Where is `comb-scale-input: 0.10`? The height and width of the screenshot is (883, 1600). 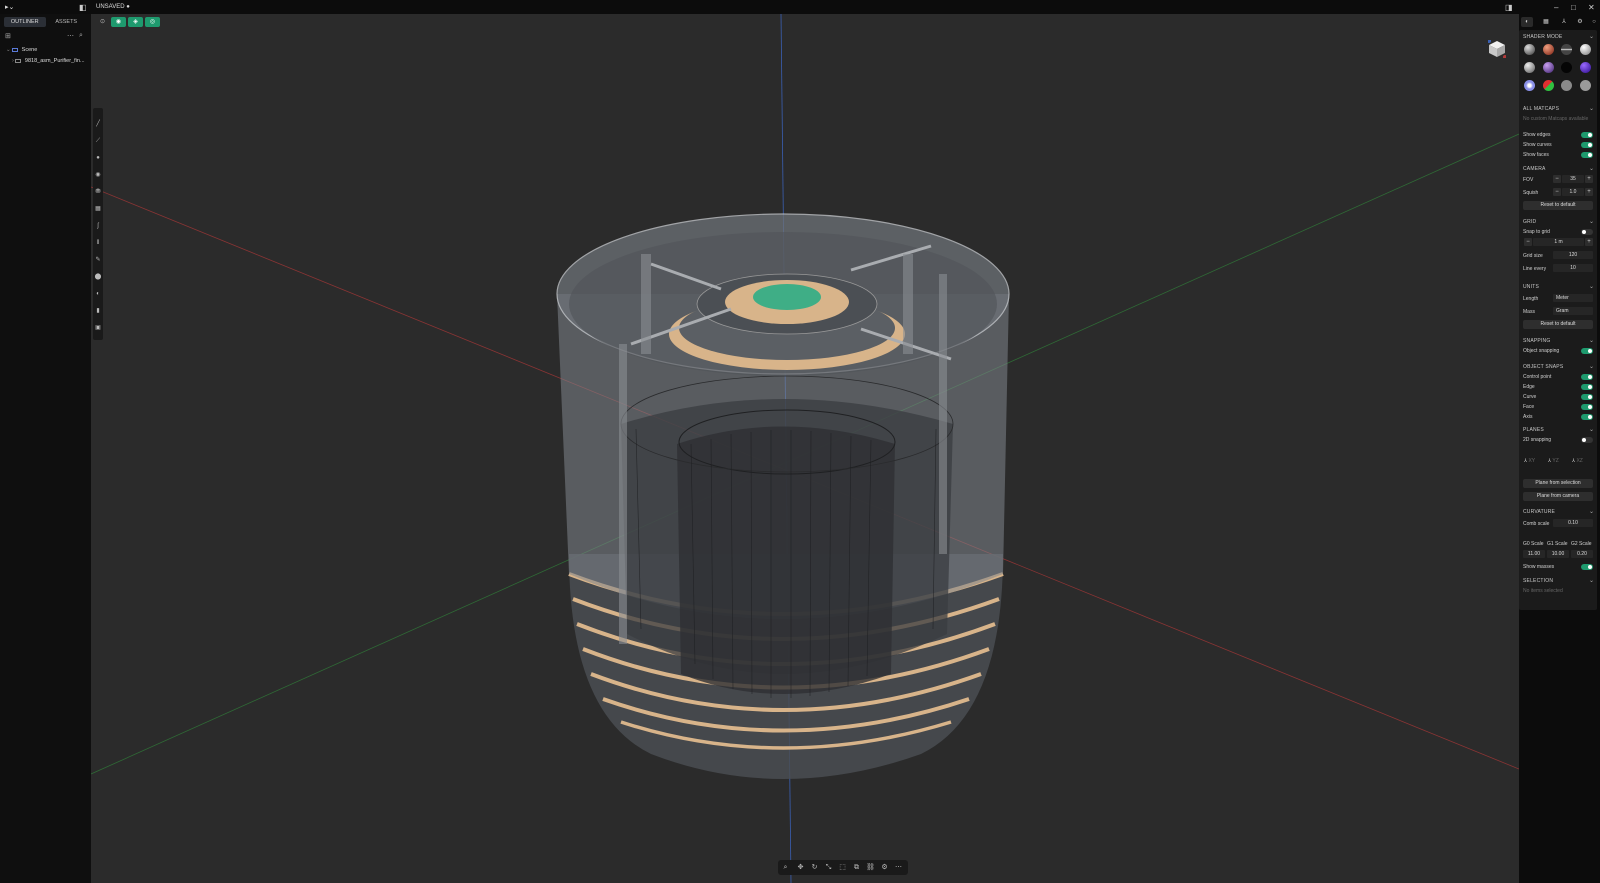 comb-scale-input: 0.10 is located at coordinates (1573, 523).